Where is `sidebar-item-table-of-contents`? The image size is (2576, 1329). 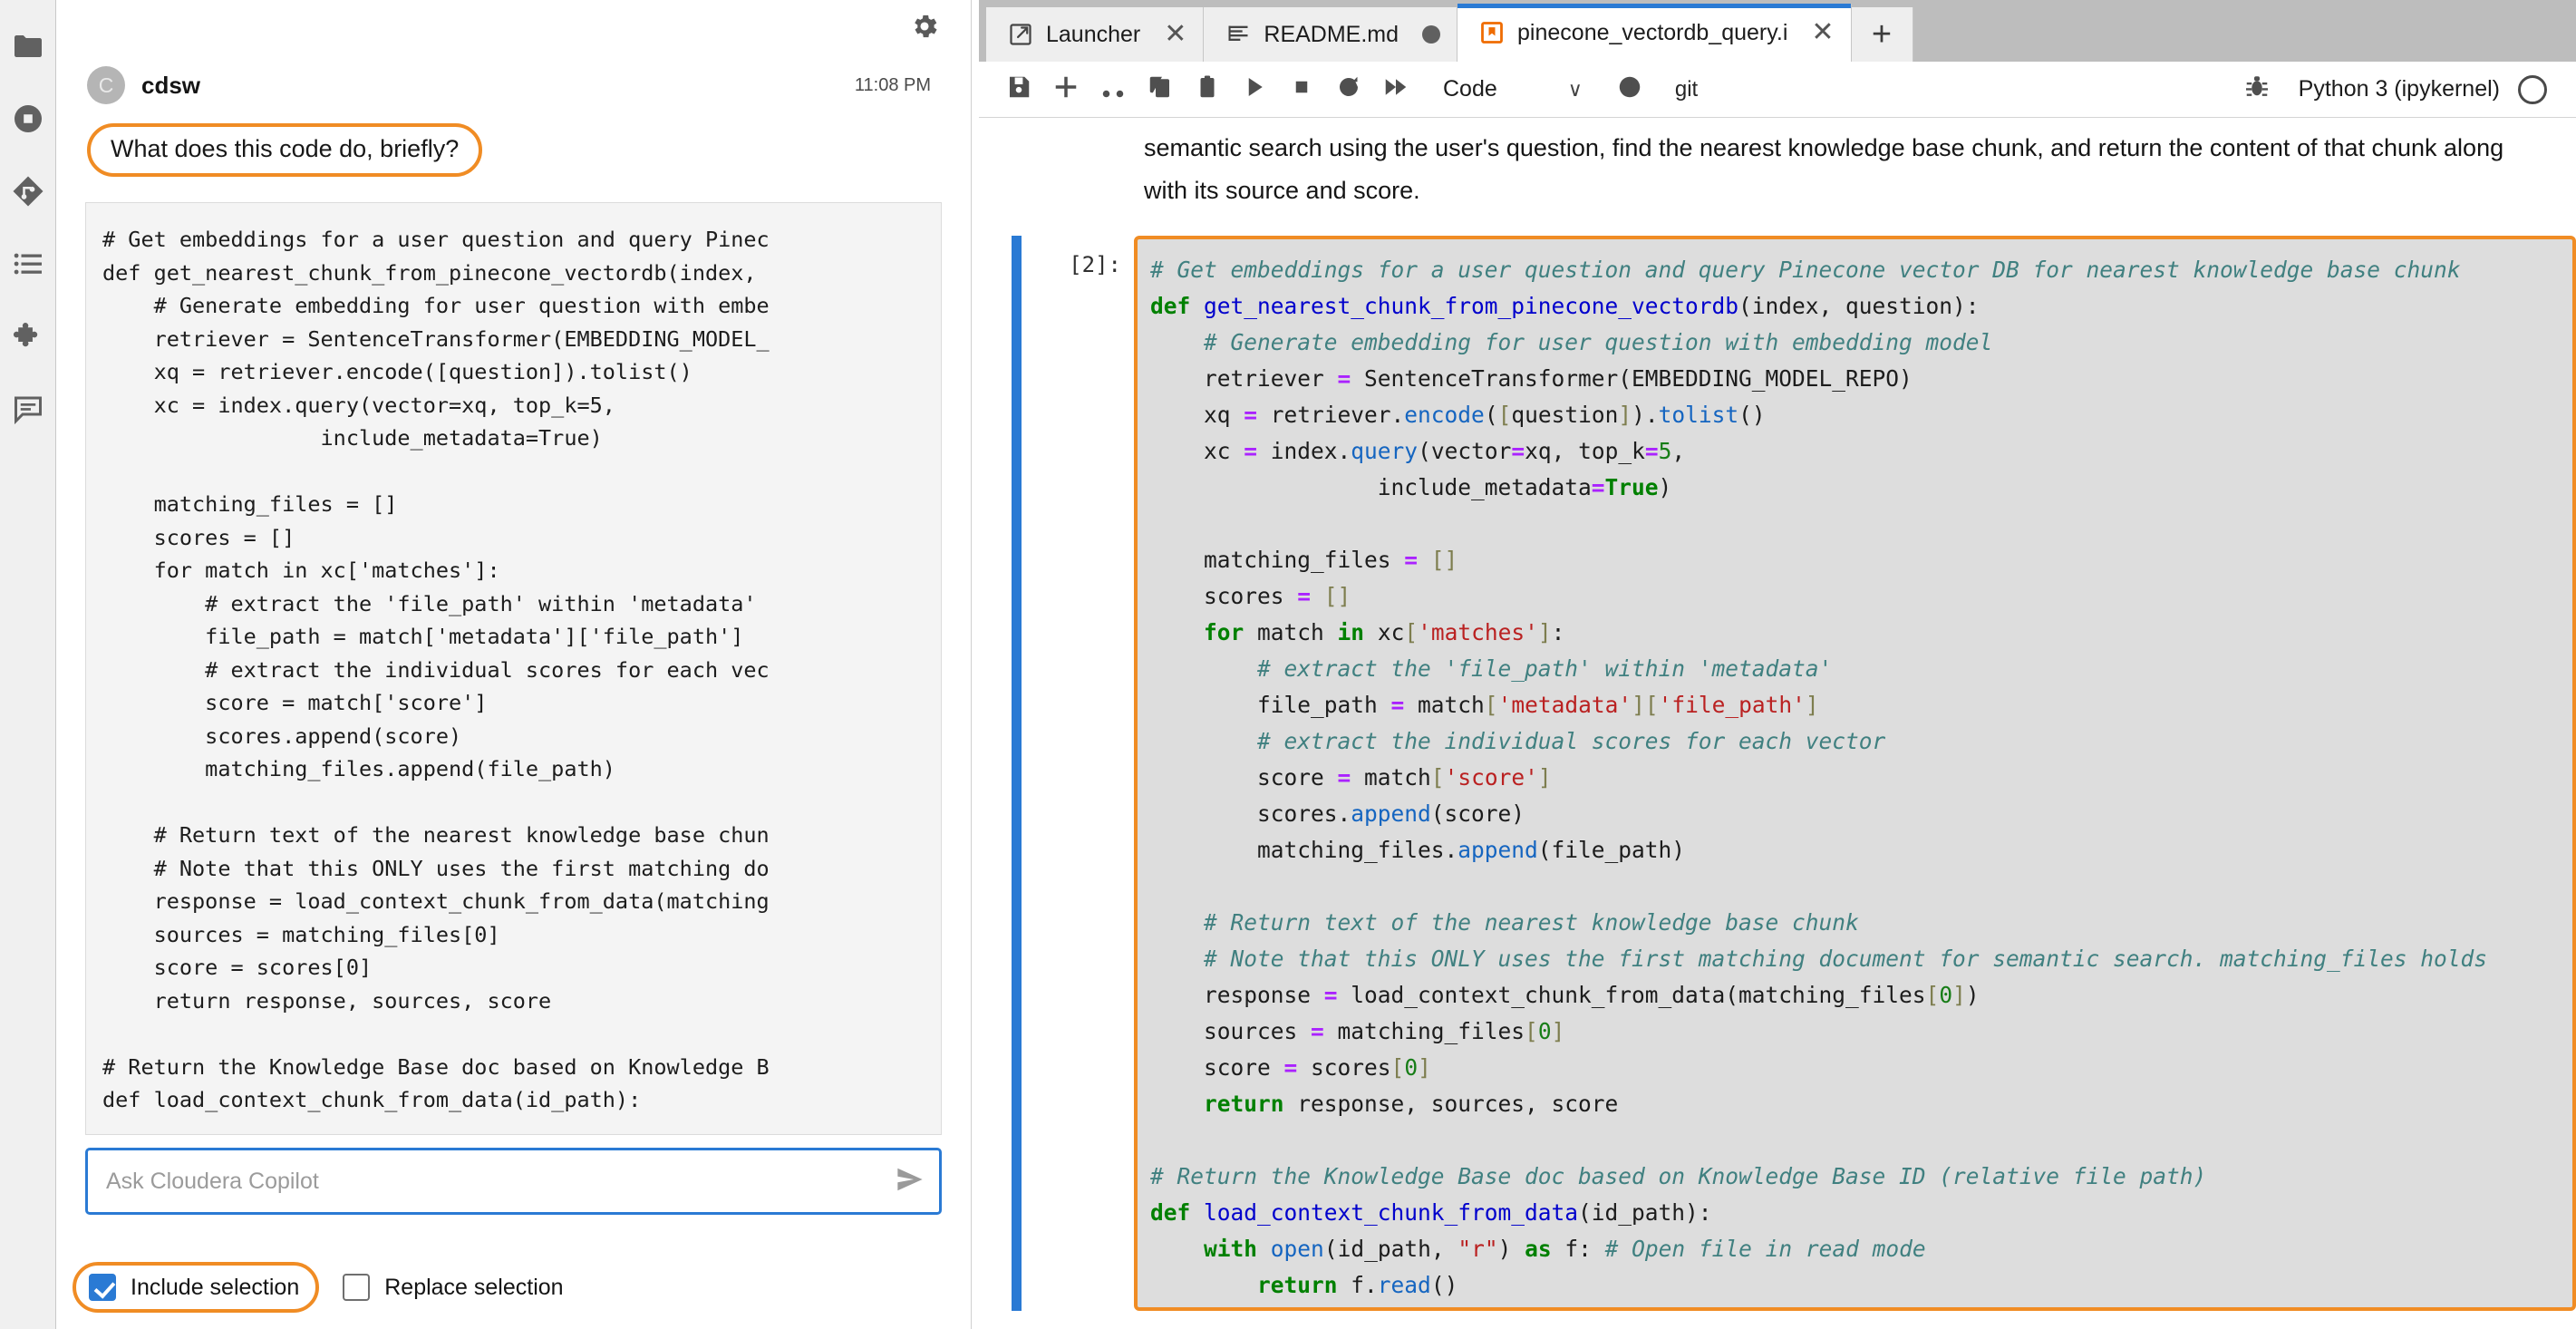
sidebar-item-table-of-contents is located at coordinates (28, 266).